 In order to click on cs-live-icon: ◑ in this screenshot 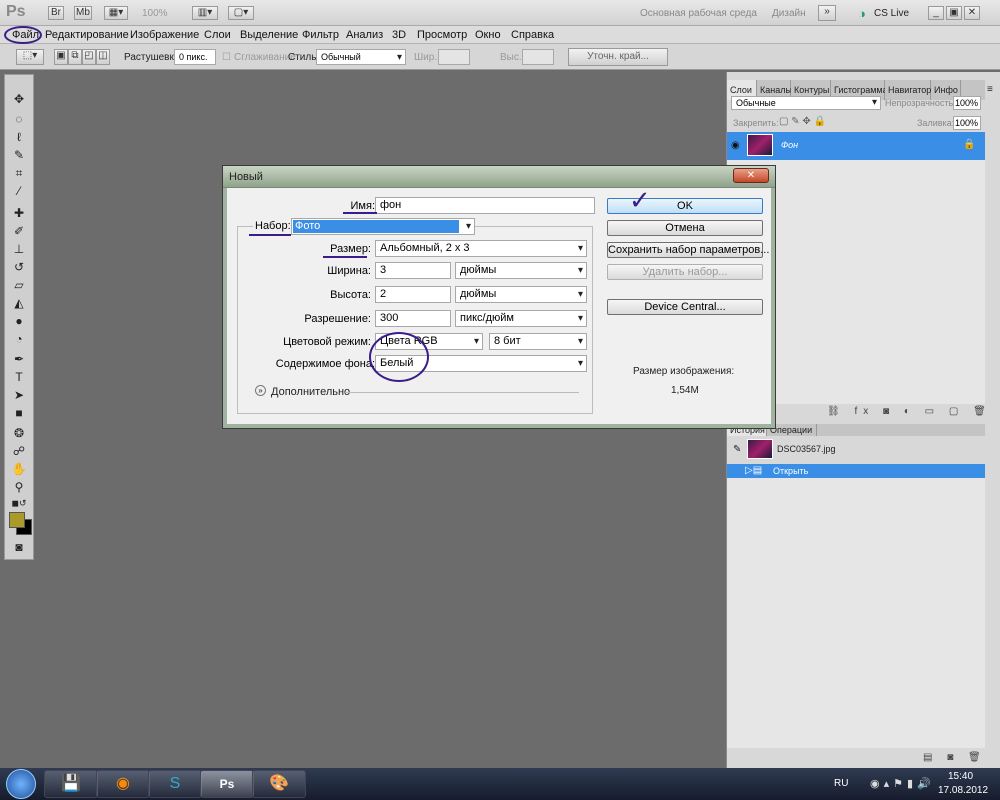, I will do `click(862, 13)`.